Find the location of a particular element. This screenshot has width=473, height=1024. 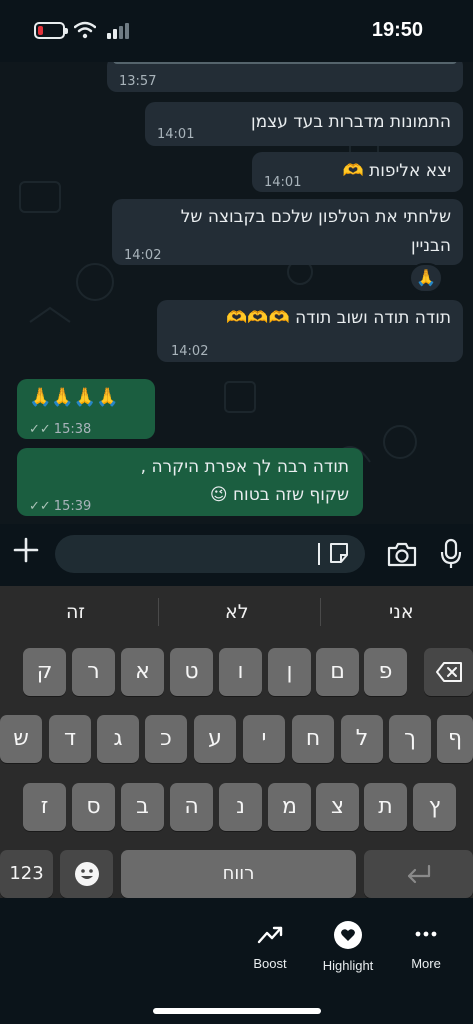

key: ס is located at coordinates (93, 807).